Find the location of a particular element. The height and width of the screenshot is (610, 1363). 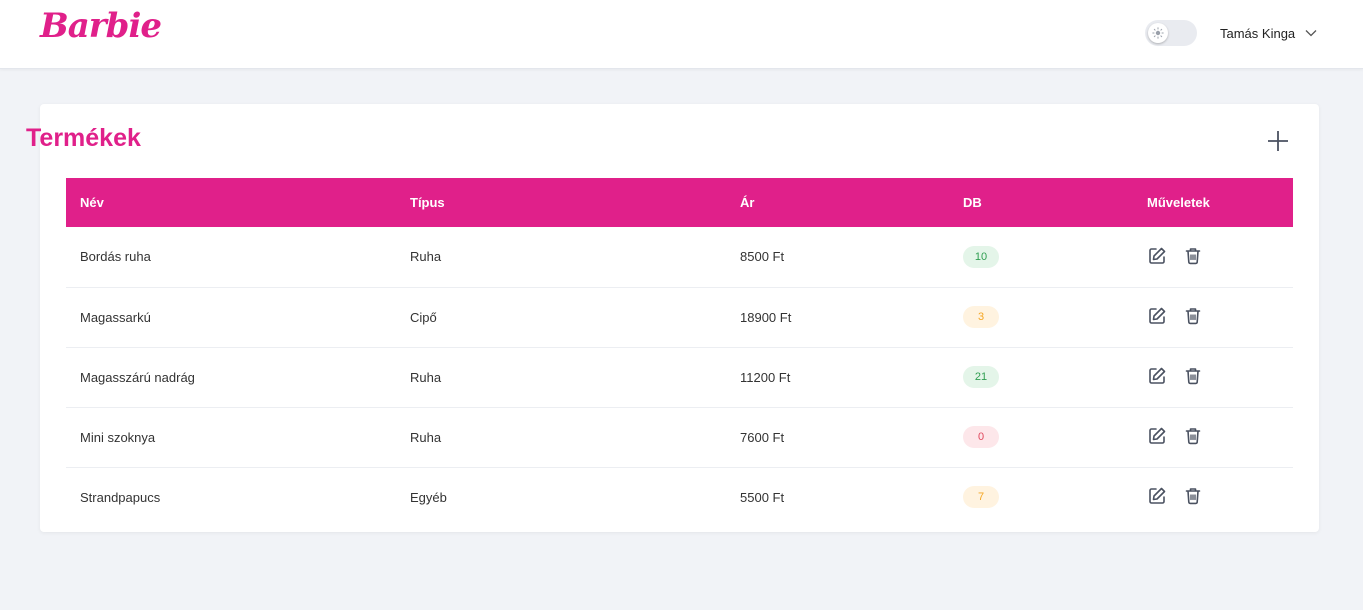

cell-name: Mini szoknya is located at coordinates (118, 437).